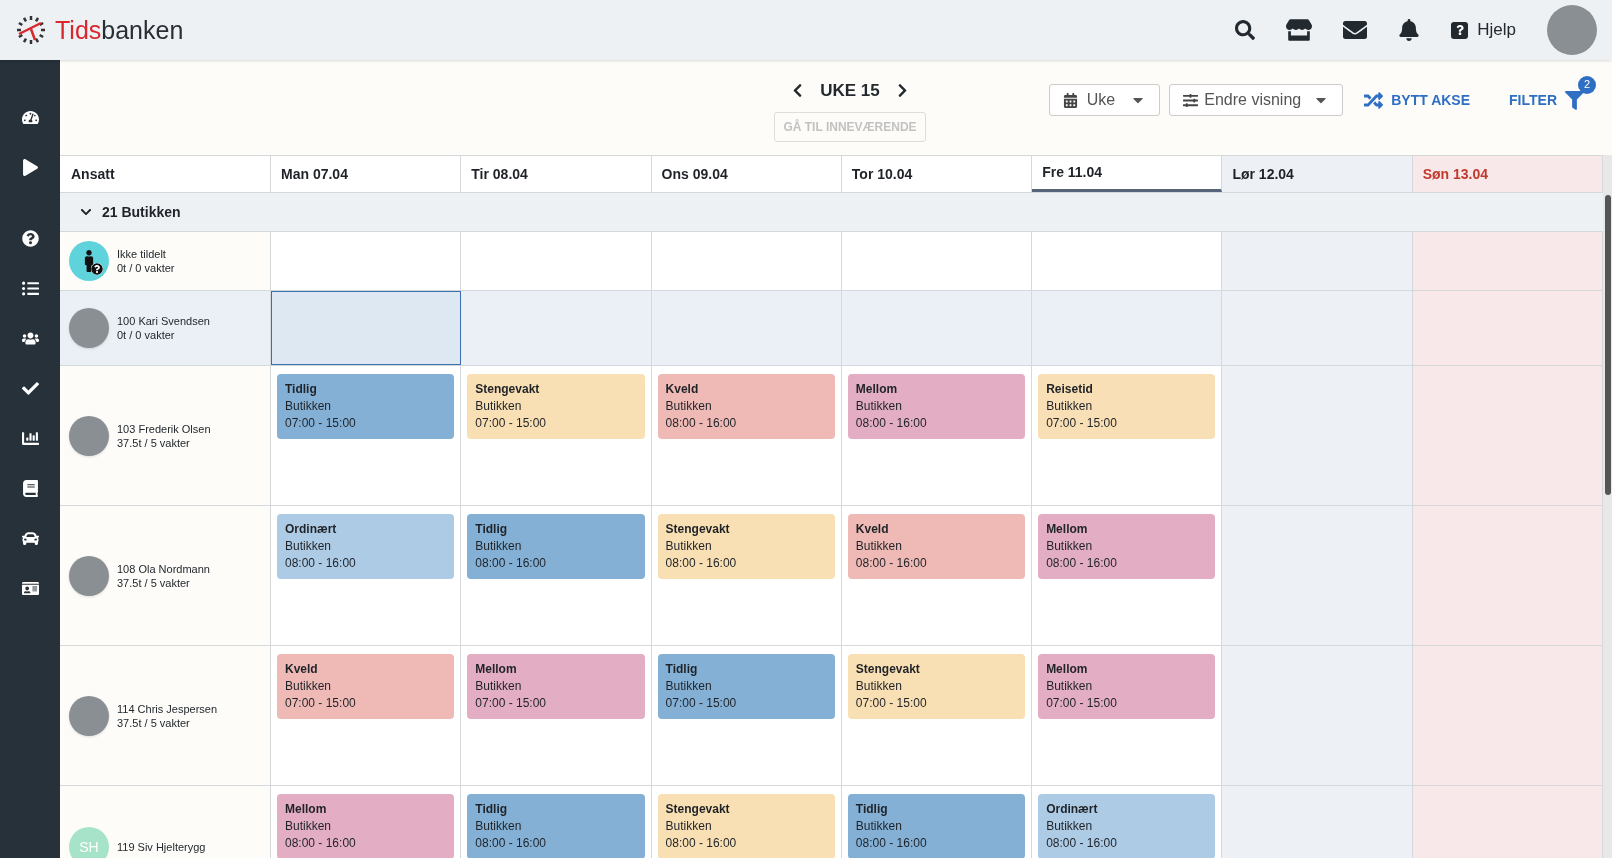  I want to click on employee-cell: 114 Chris Jespersen 37.5t / 5 vakter, so click(165, 715).